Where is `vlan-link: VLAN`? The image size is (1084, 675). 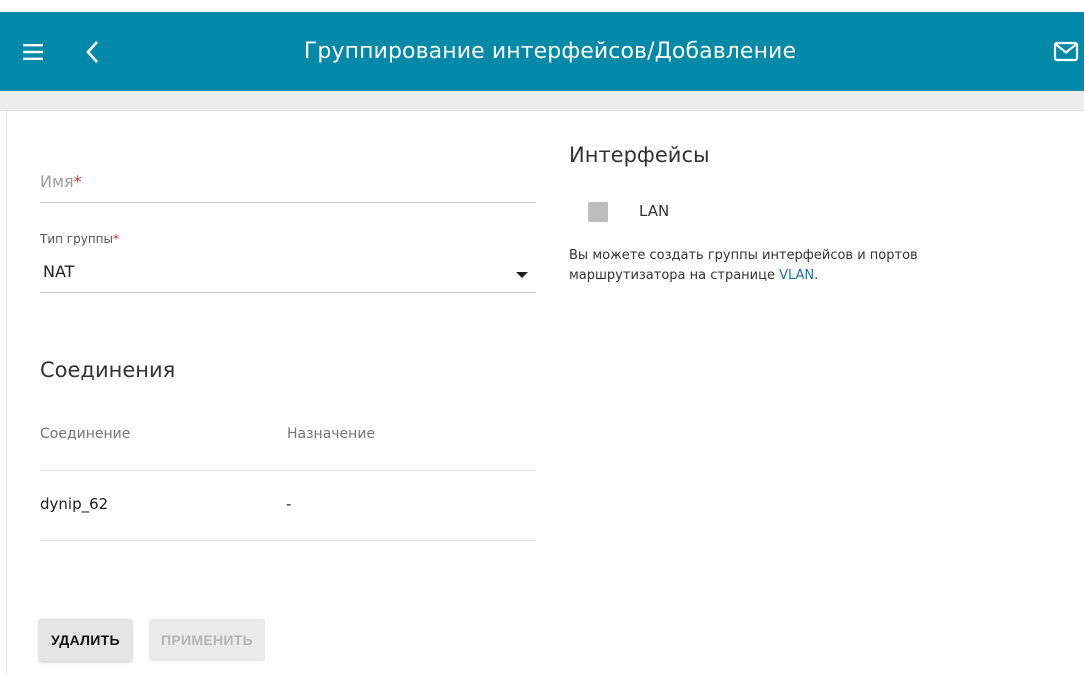
vlan-link: VLAN is located at coordinates (796, 275).